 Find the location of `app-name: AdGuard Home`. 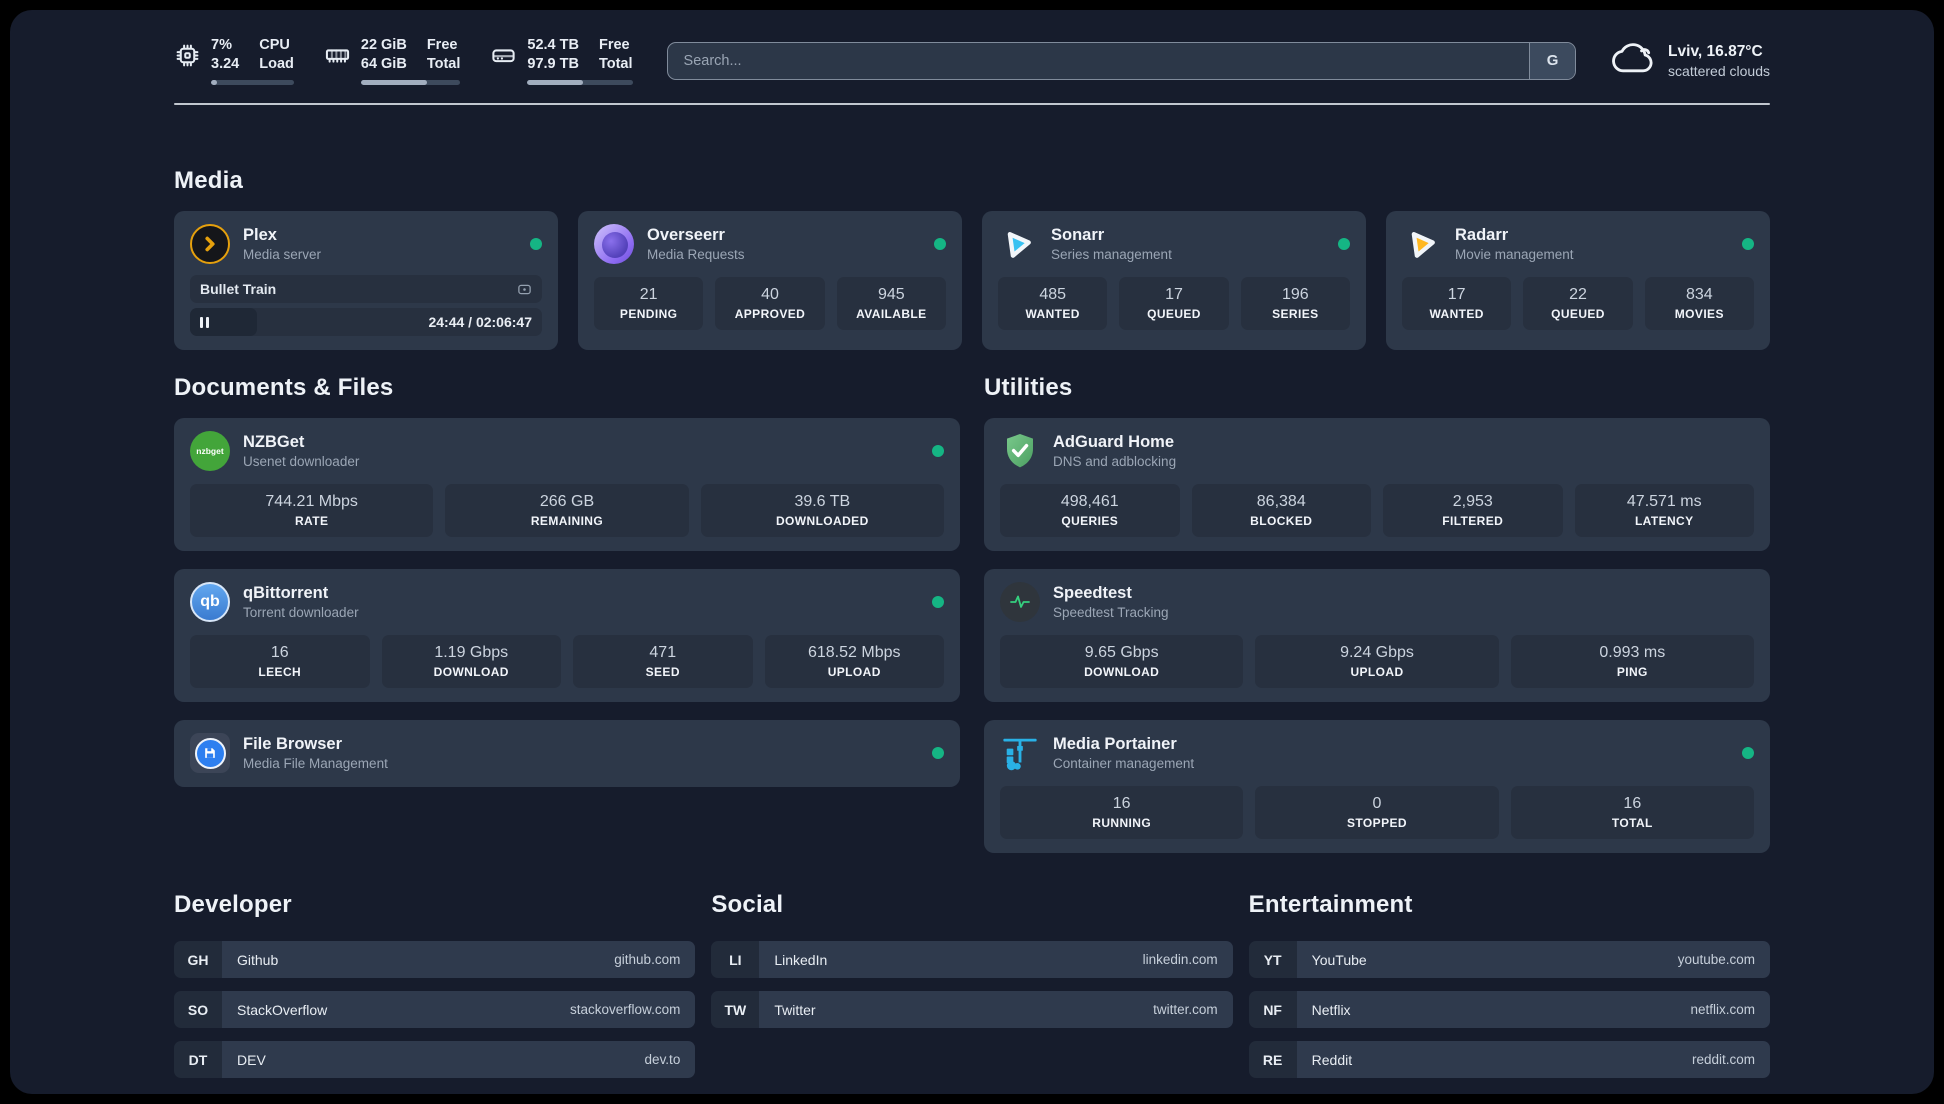

app-name: AdGuard Home is located at coordinates (1114, 441).